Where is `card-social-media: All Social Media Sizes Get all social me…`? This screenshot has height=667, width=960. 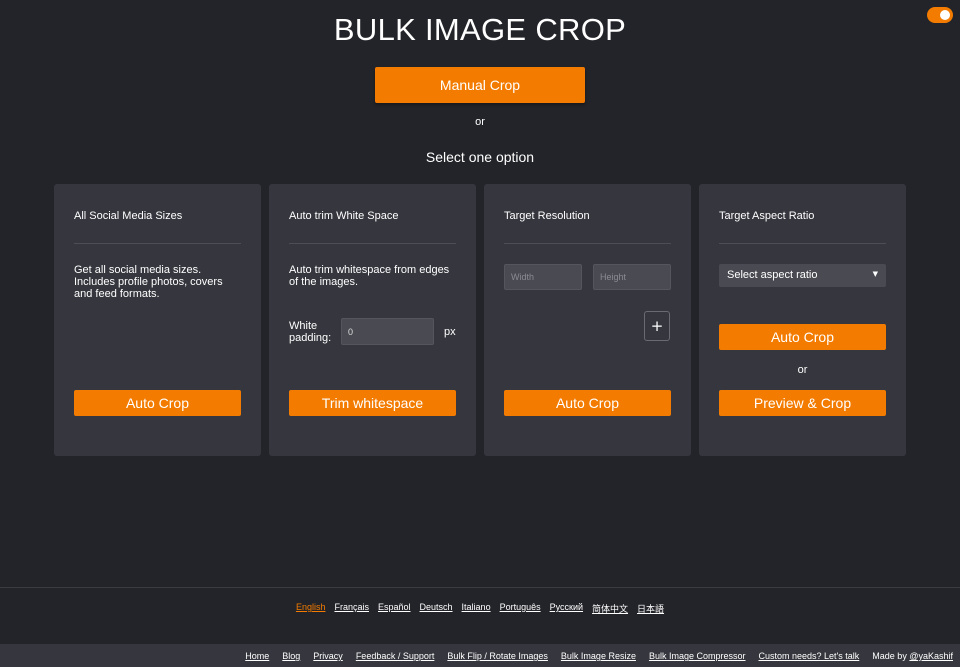
card-social-media: All Social Media Sizes Get all social me… is located at coordinates (157, 320).